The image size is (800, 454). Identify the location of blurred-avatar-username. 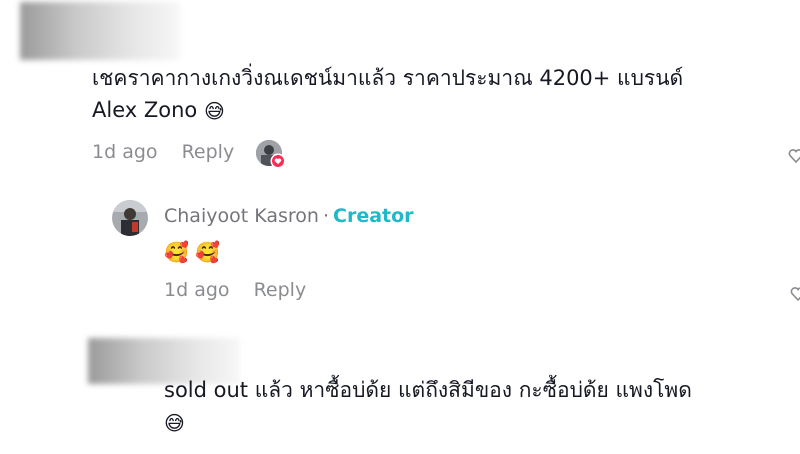
(100, 31).